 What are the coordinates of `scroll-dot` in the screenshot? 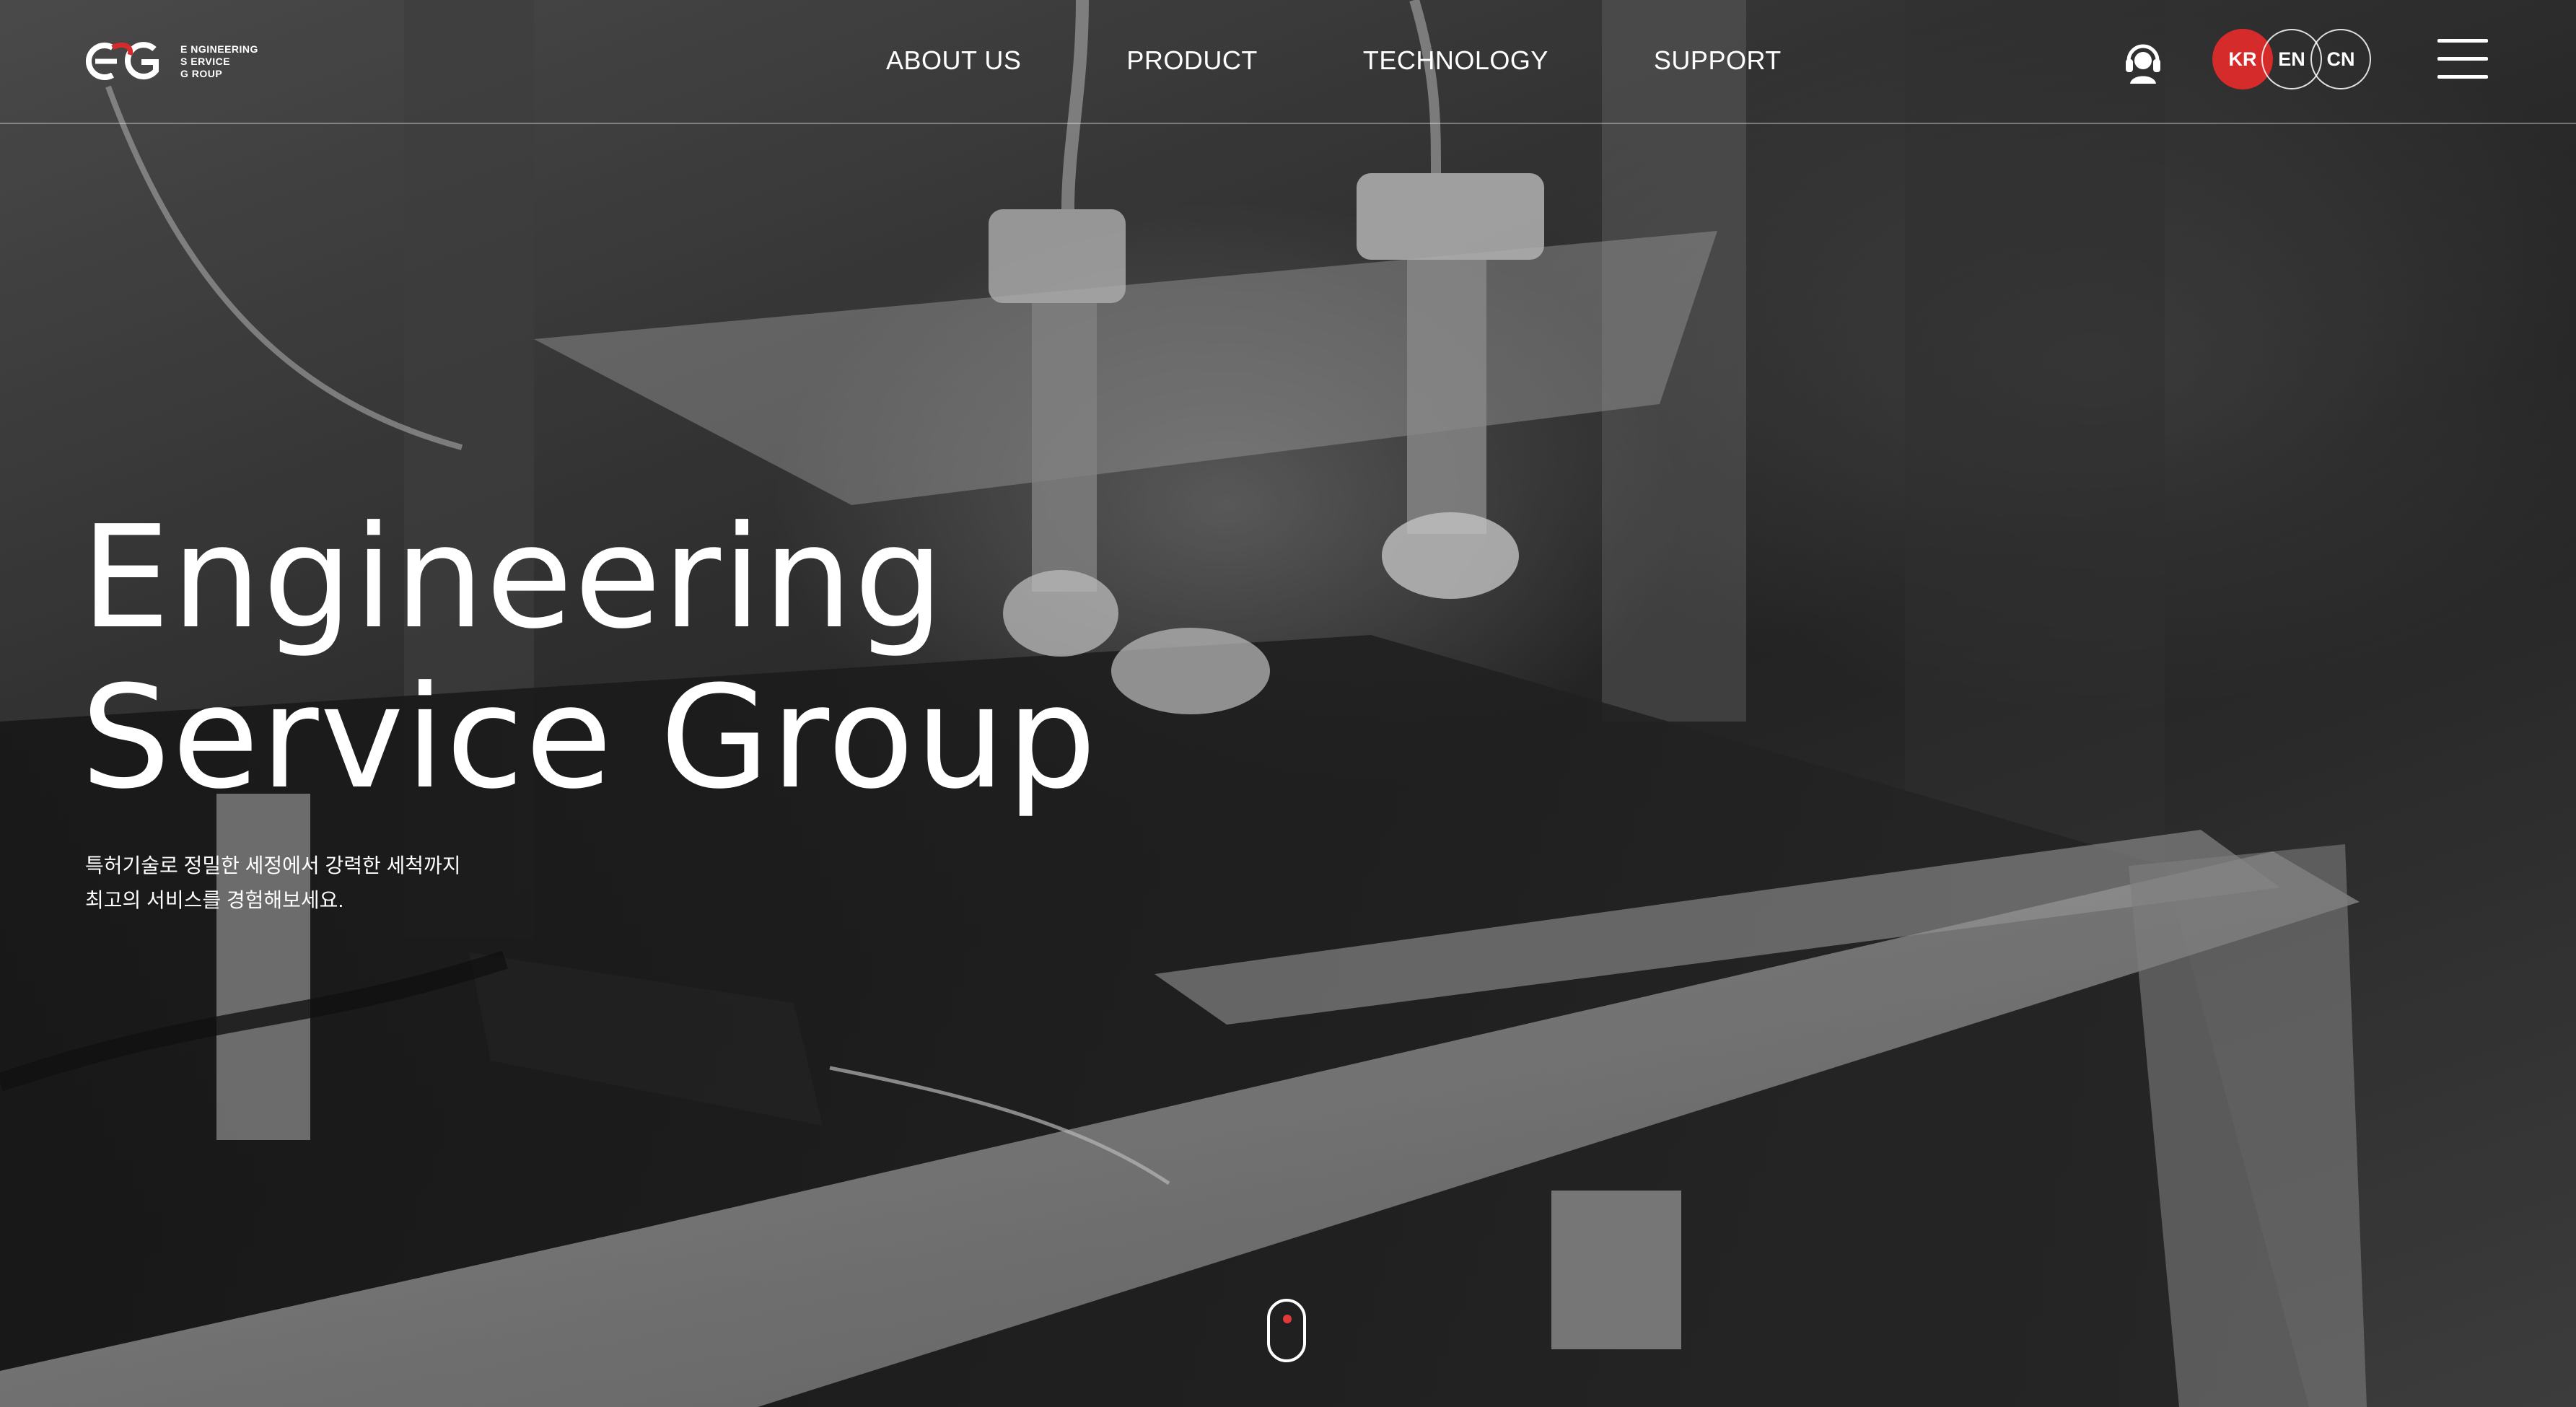 It's located at (1287, 1319).